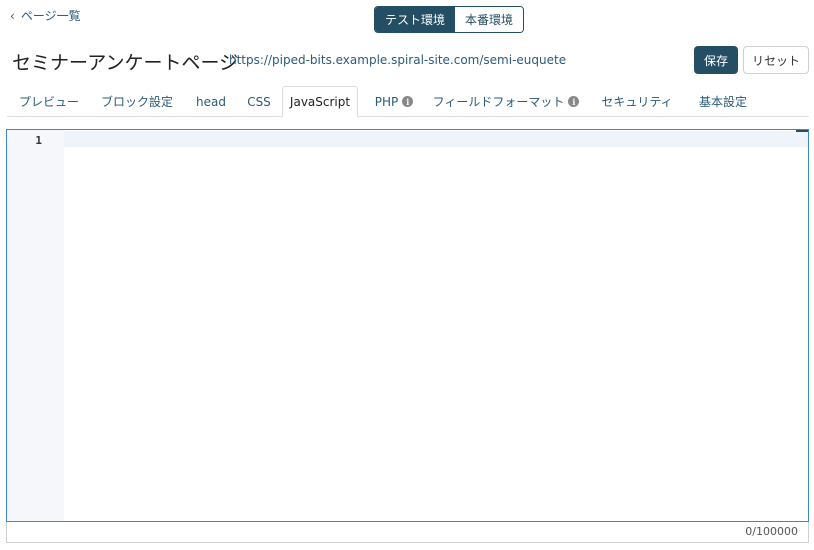 This screenshot has width=814, height=550. Describe the element at coordinates (415, 19) in the screenshot. I see `test-environment-button: テスト環境` at that location.